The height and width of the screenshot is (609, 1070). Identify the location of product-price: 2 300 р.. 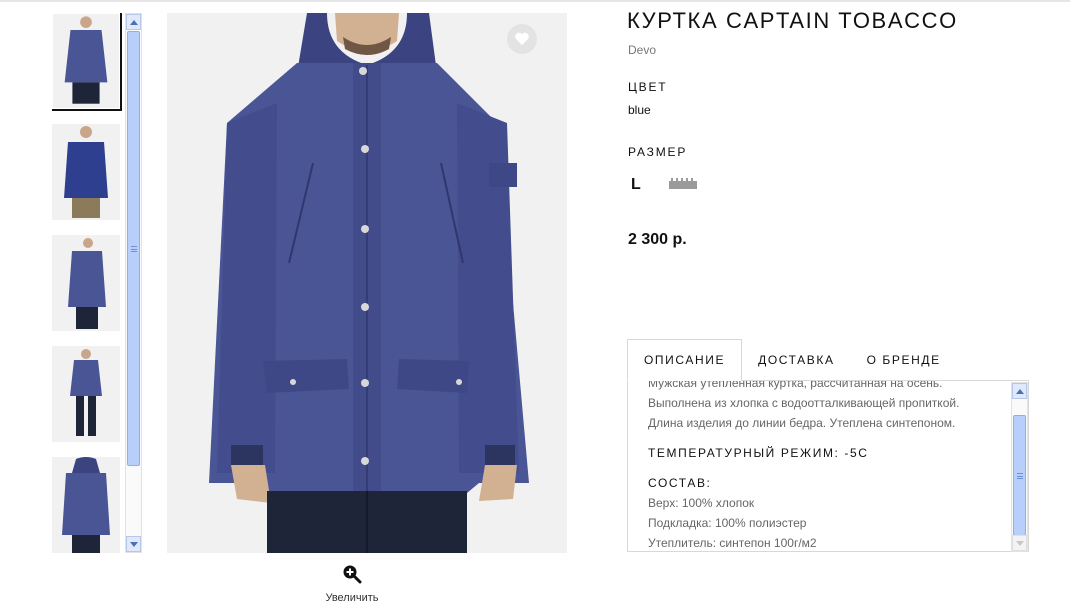
(657, 239).